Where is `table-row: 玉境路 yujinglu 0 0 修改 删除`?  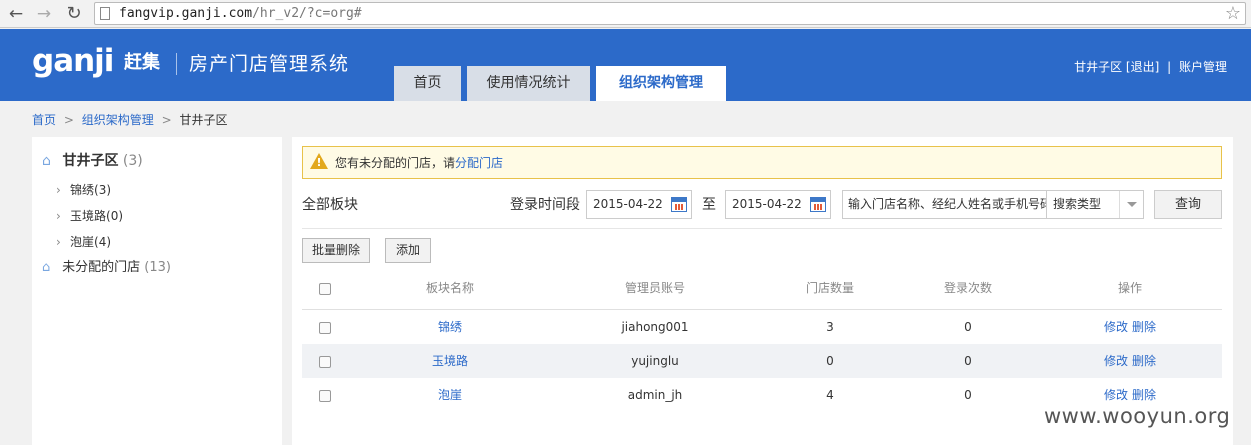 table-row: 玉境路 yujinglu 0 0 修改 删除 is located at coordinates (762, 361).